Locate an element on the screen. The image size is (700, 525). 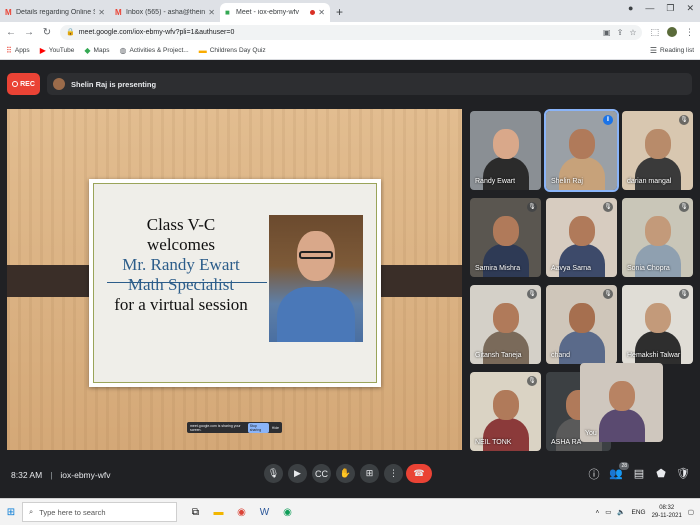
language-indicator: ENG is located at coordinates (639, 512).